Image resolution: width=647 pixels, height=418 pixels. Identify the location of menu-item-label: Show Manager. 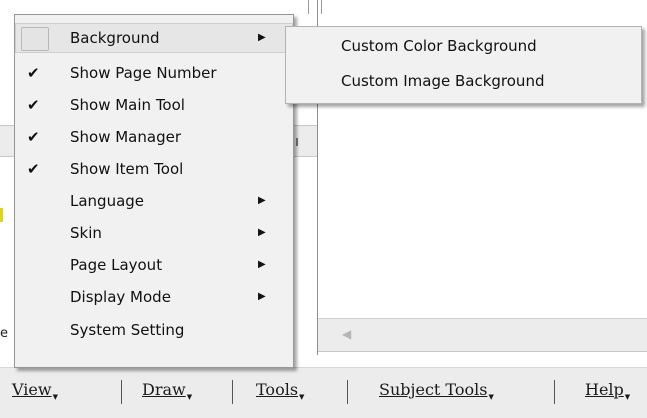
(125, 137).